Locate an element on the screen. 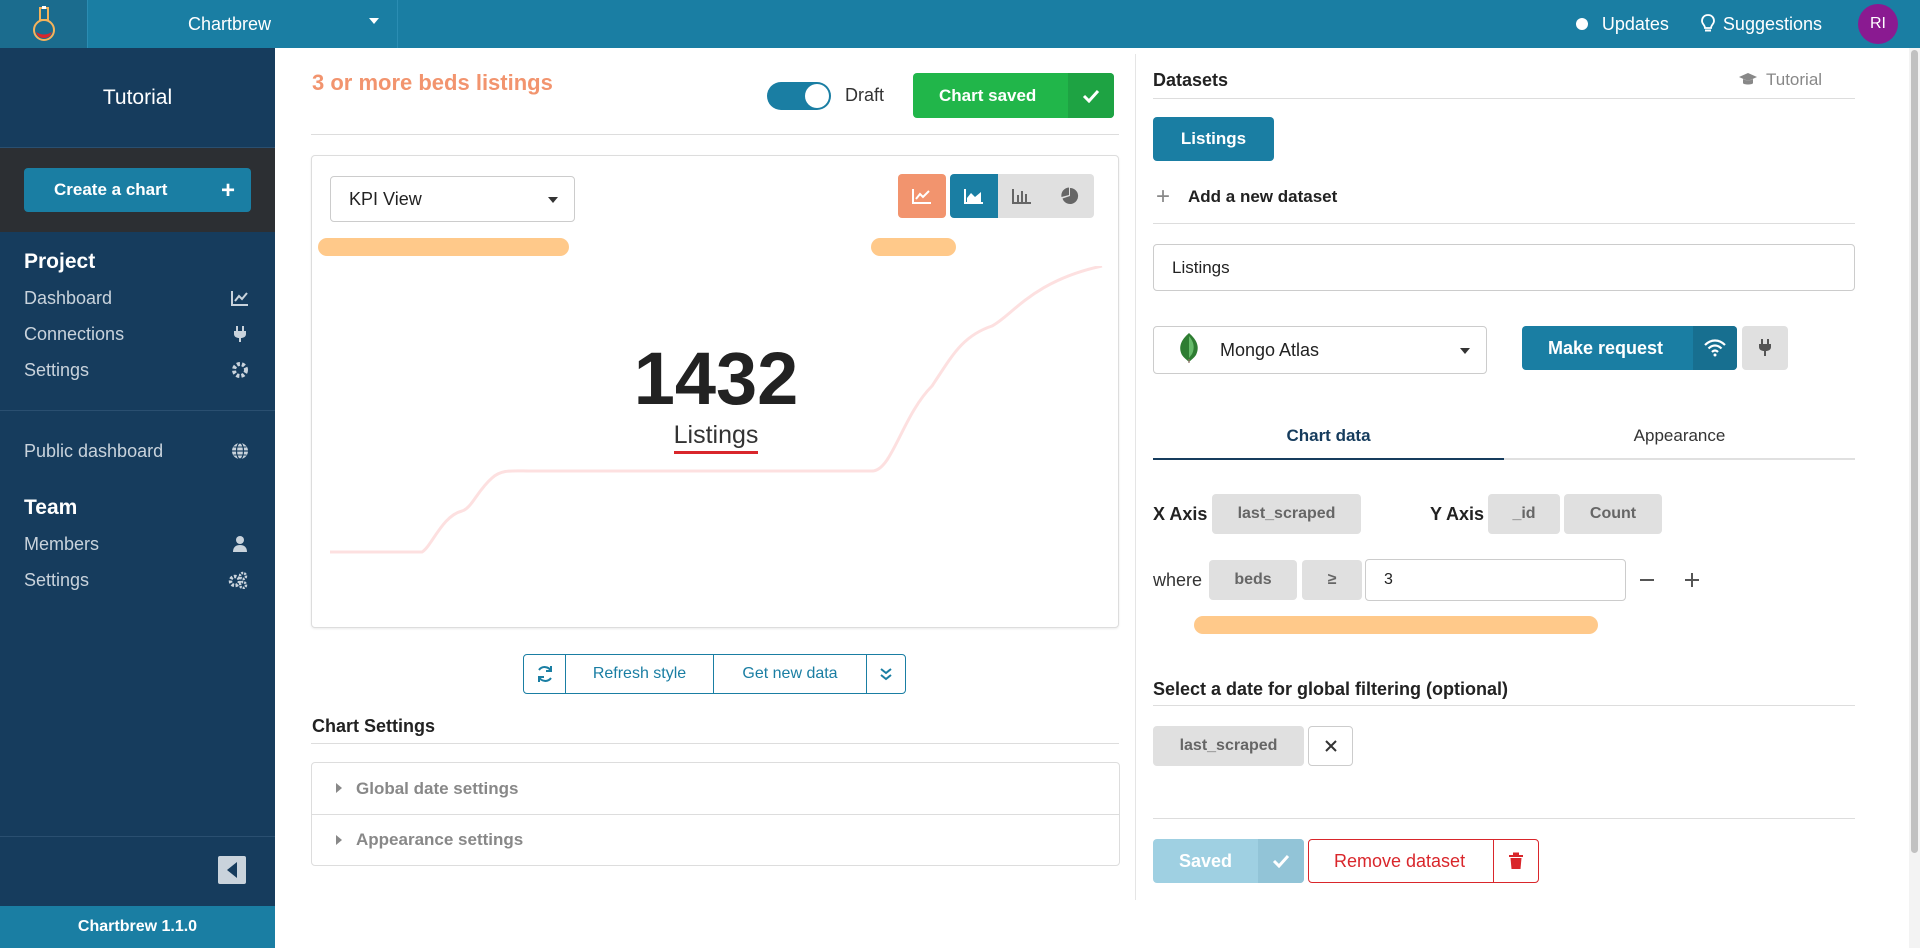 The height and width of the screenshot is (948, 1920). double-chevron-down-icon is located at coordinates (886, 674).